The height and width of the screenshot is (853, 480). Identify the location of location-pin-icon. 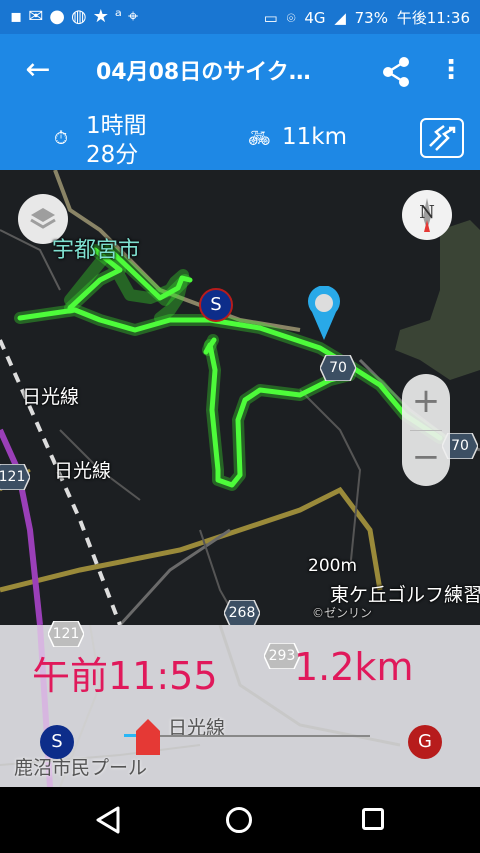
(324, 313).